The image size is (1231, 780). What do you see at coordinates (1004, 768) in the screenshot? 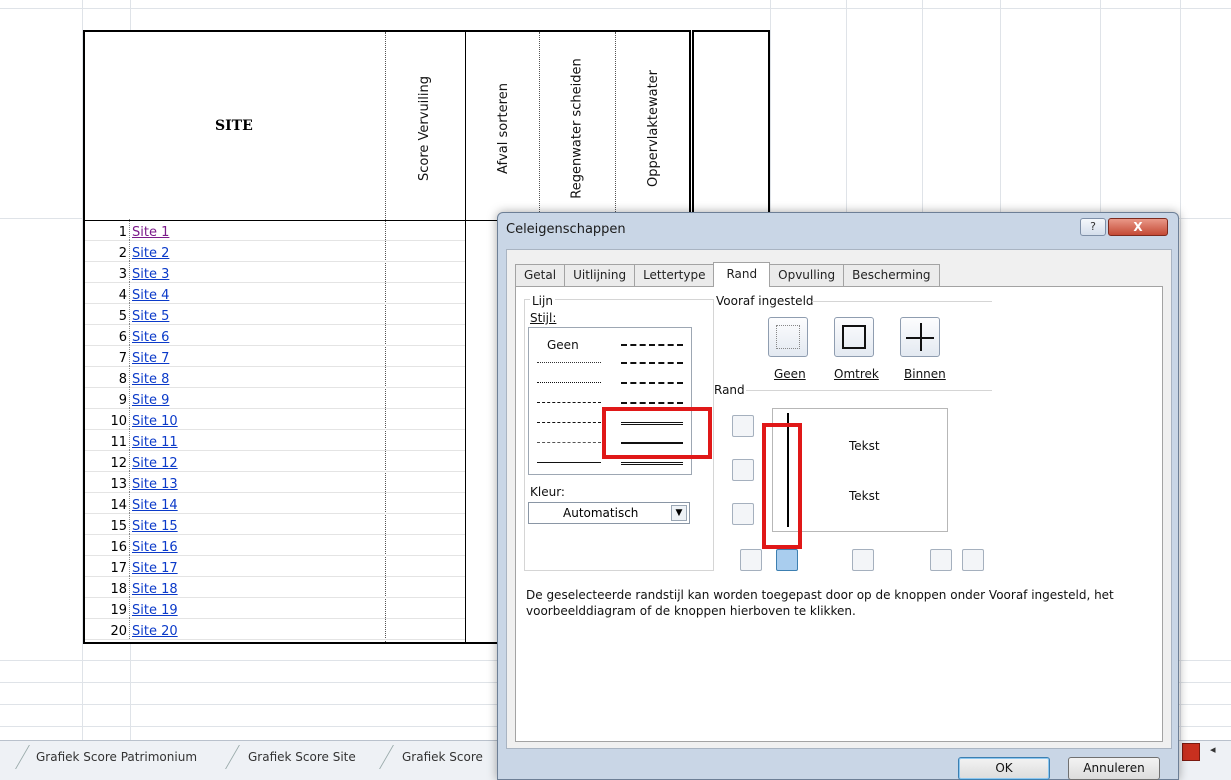
I see `ok-button: OK` at bounding box center [1004, 768].